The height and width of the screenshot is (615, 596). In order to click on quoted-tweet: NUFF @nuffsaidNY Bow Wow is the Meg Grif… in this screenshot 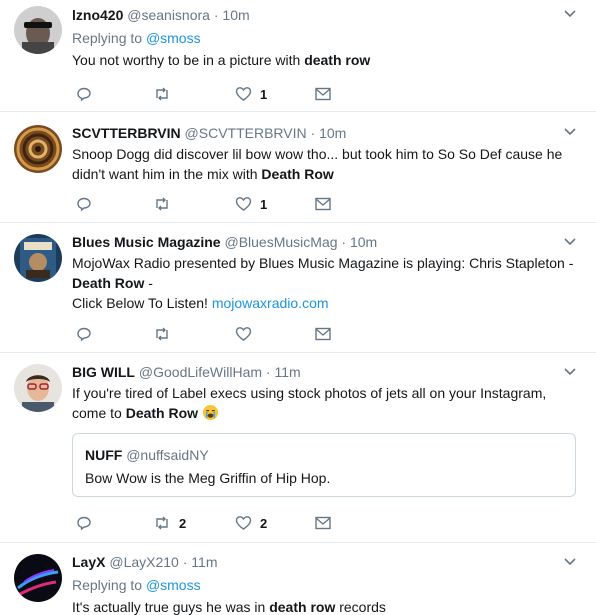, I will do `click(324, 465)`.